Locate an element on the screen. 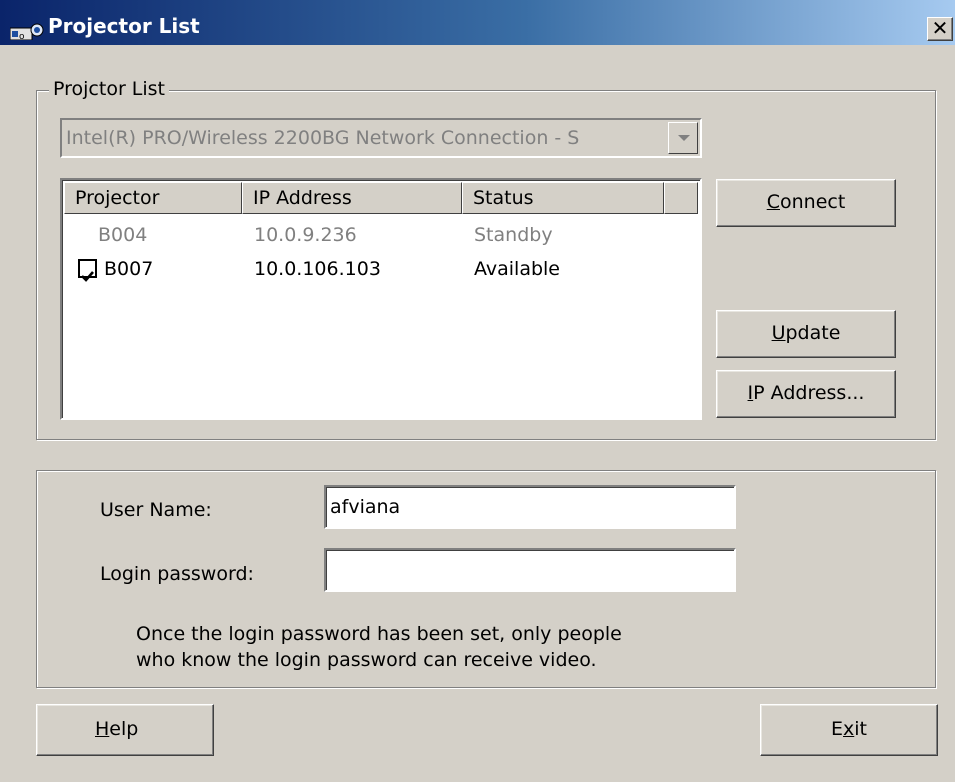 Image resolution: width=955 pixels, height=782 pixels. update-button: Update is located at coordinates (806, 334).